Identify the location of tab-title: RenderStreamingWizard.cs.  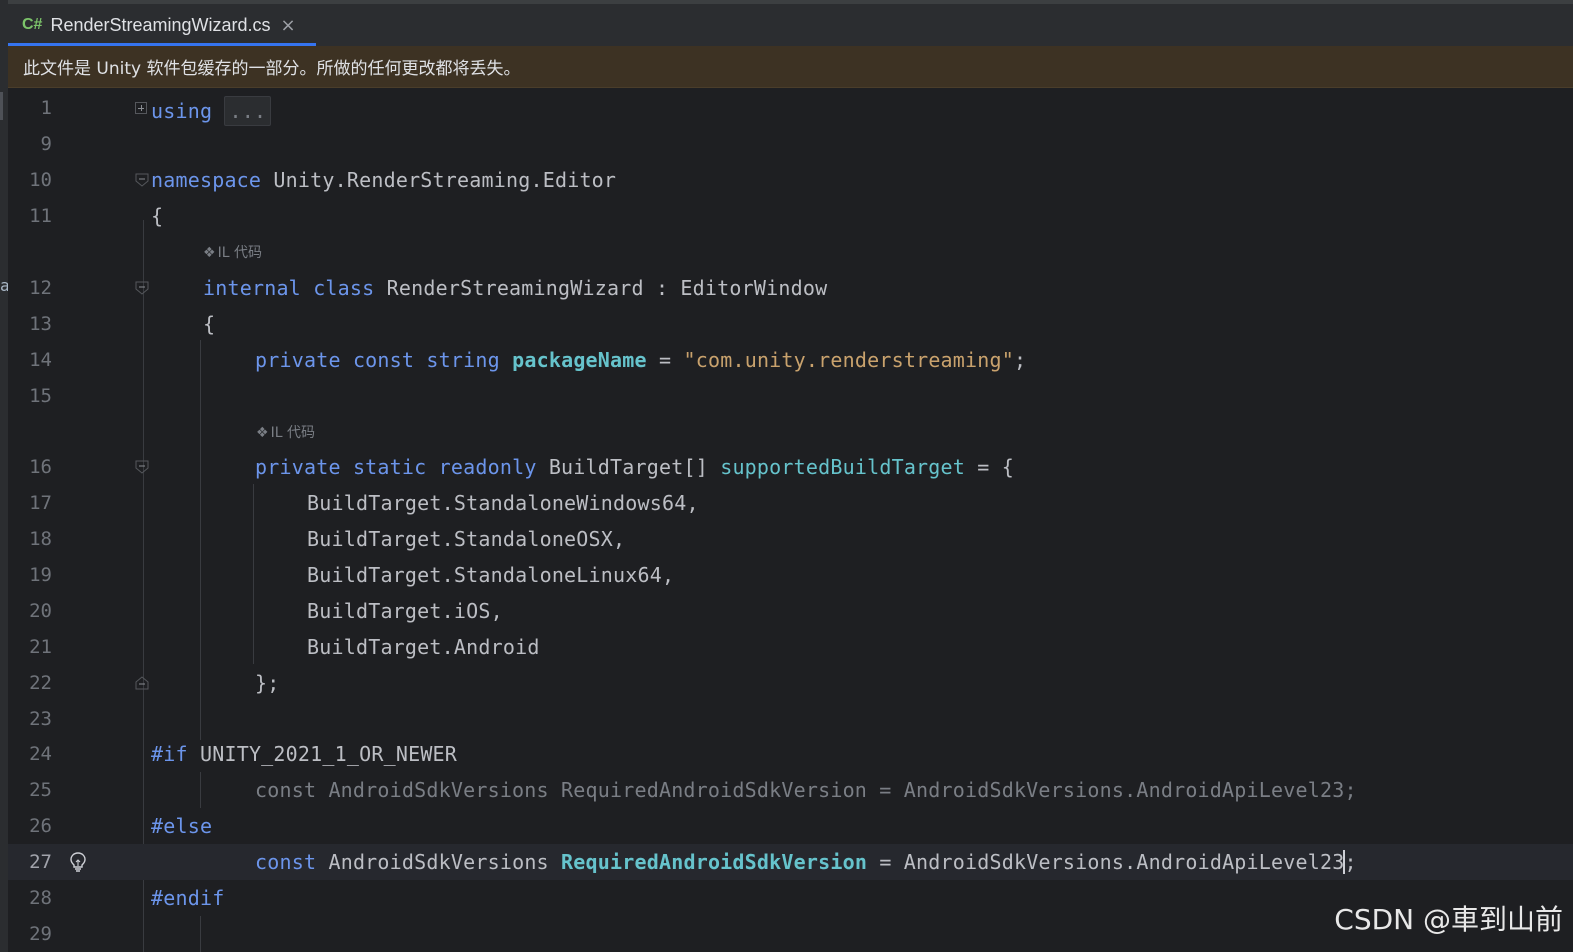
(160, 24).